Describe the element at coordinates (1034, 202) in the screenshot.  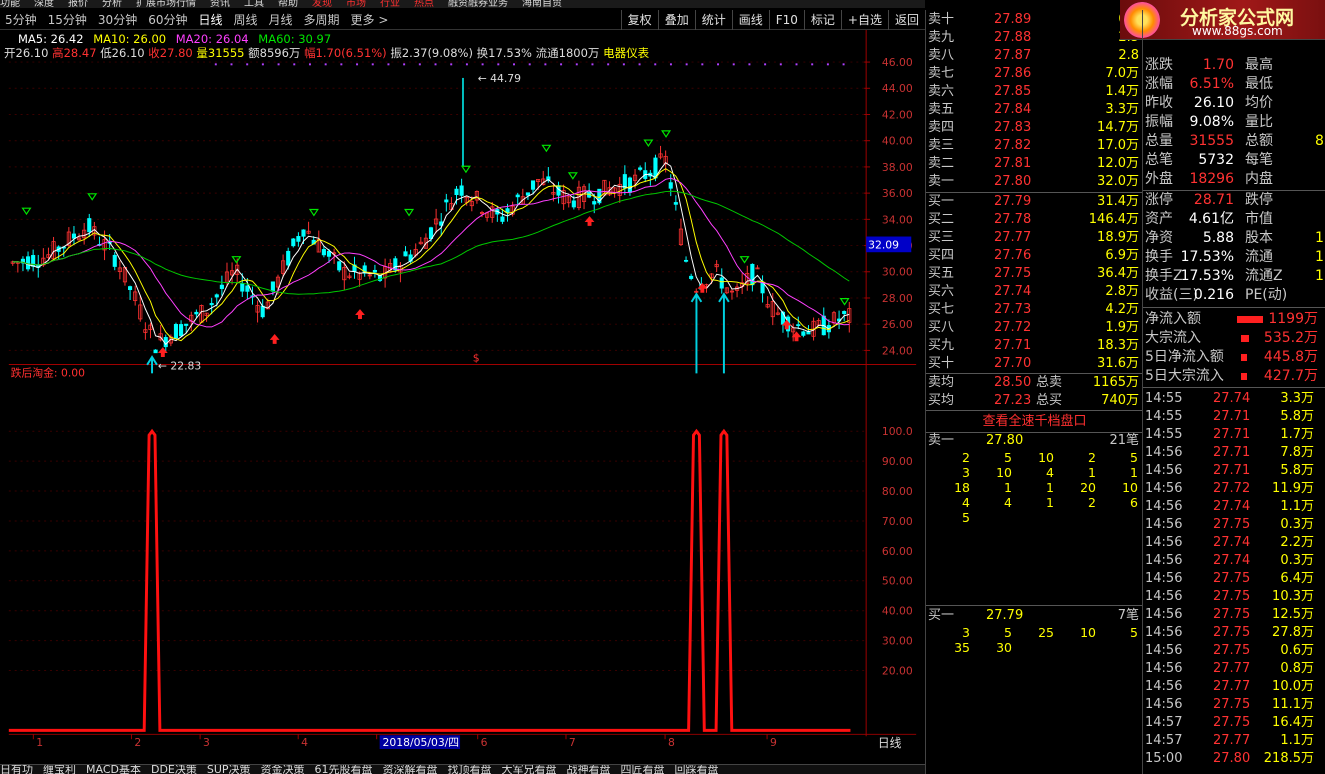
I see `bid-row-0: 买一 27.79 31.4万` at that location.